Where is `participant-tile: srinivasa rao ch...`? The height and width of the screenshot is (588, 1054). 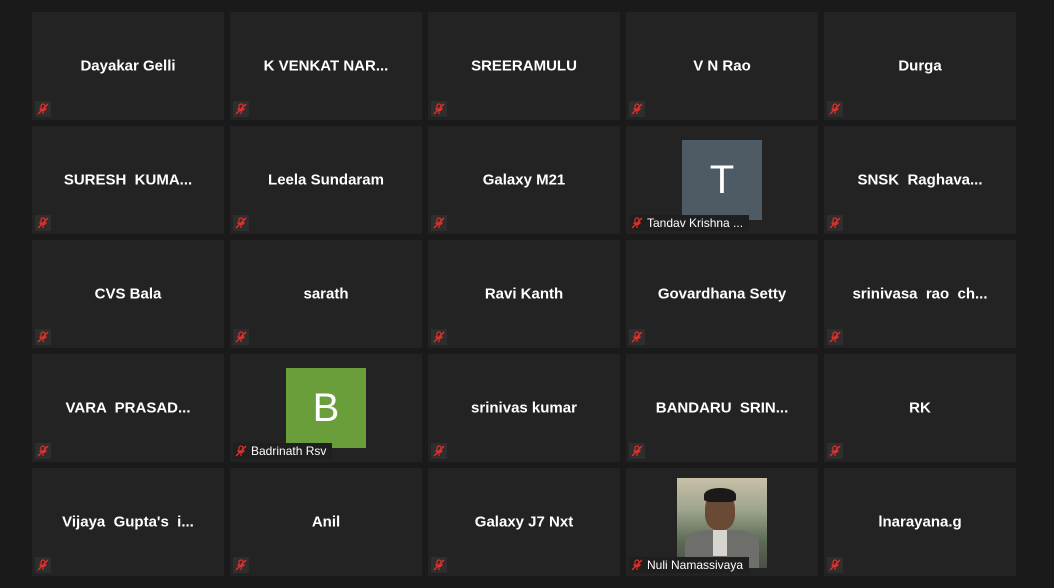 participant-tile: srinivasa rao ch... is located at coordinates (920, 294).